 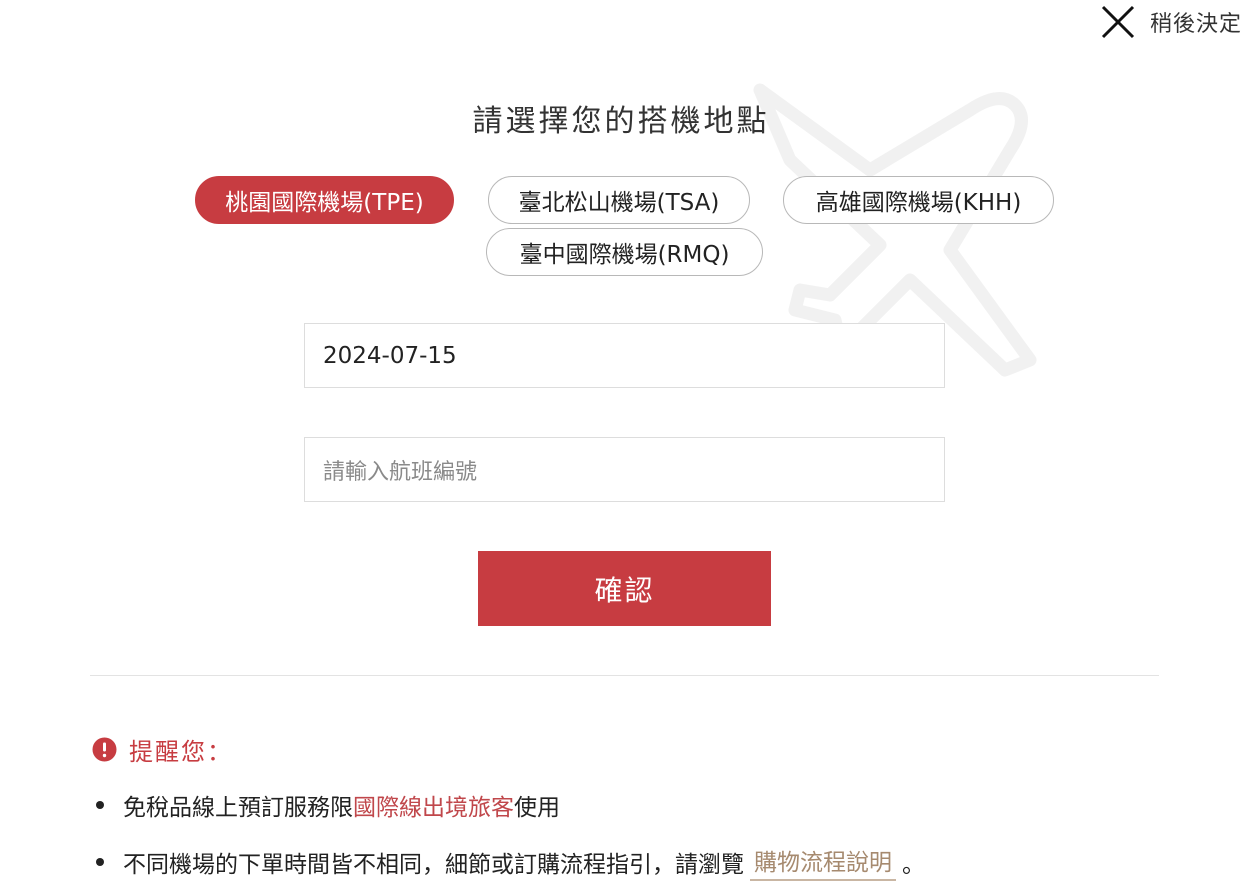 I want to click on decide-later-label: 稍後決定, so click(x=1195, y=24).